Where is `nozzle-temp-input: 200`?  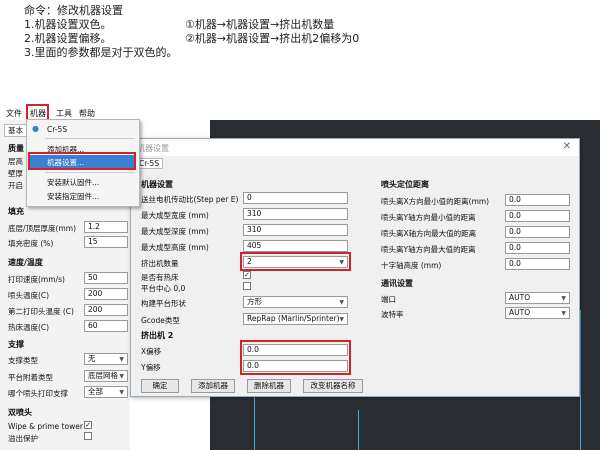 nozzle-temp-input: 200 is located at coordinates (106, 294).